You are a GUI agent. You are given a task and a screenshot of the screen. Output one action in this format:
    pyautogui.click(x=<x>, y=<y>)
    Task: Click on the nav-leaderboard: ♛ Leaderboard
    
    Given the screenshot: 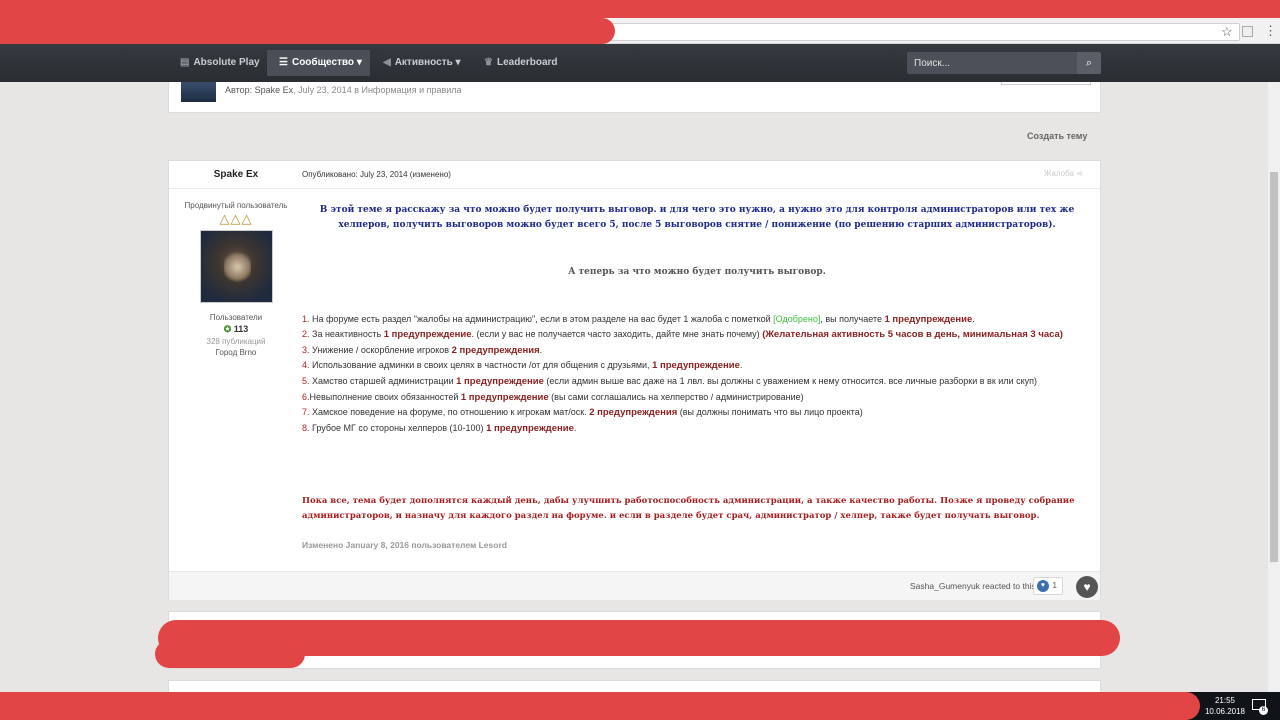 What is the action you would take?
    pyautogui.click(x=521, y=63)
    